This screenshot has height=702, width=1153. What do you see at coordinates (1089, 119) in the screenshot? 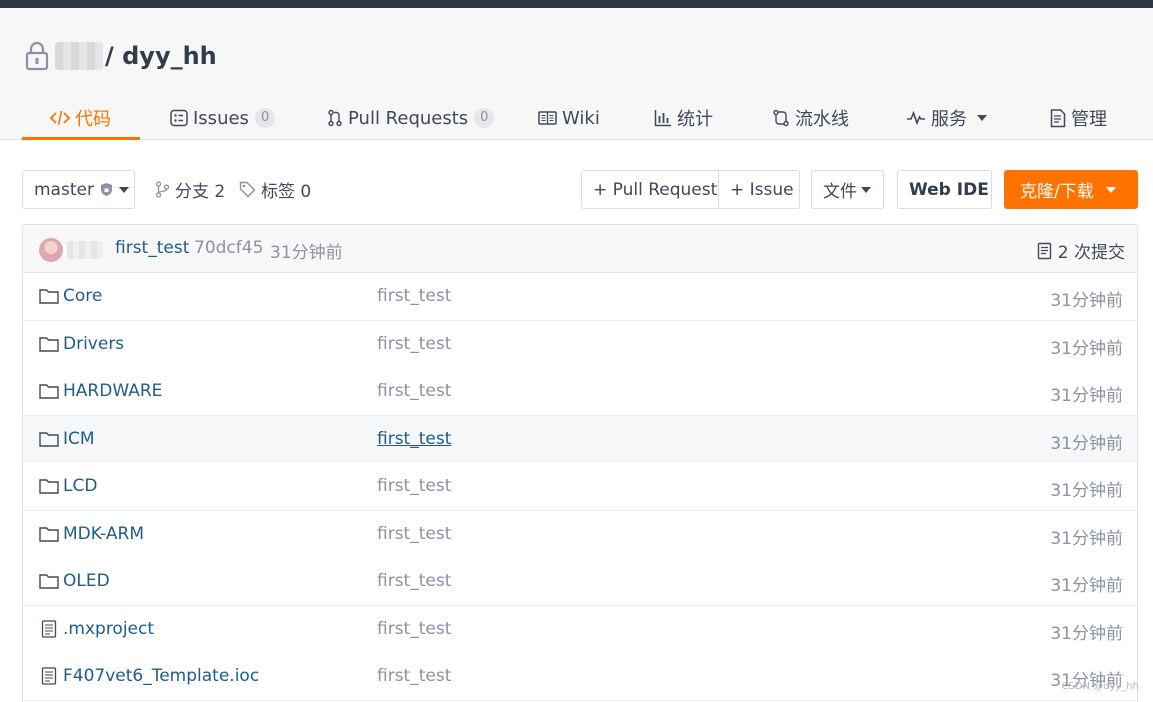
I see `tab-label: 管理` at bounding box center [1089, 119].